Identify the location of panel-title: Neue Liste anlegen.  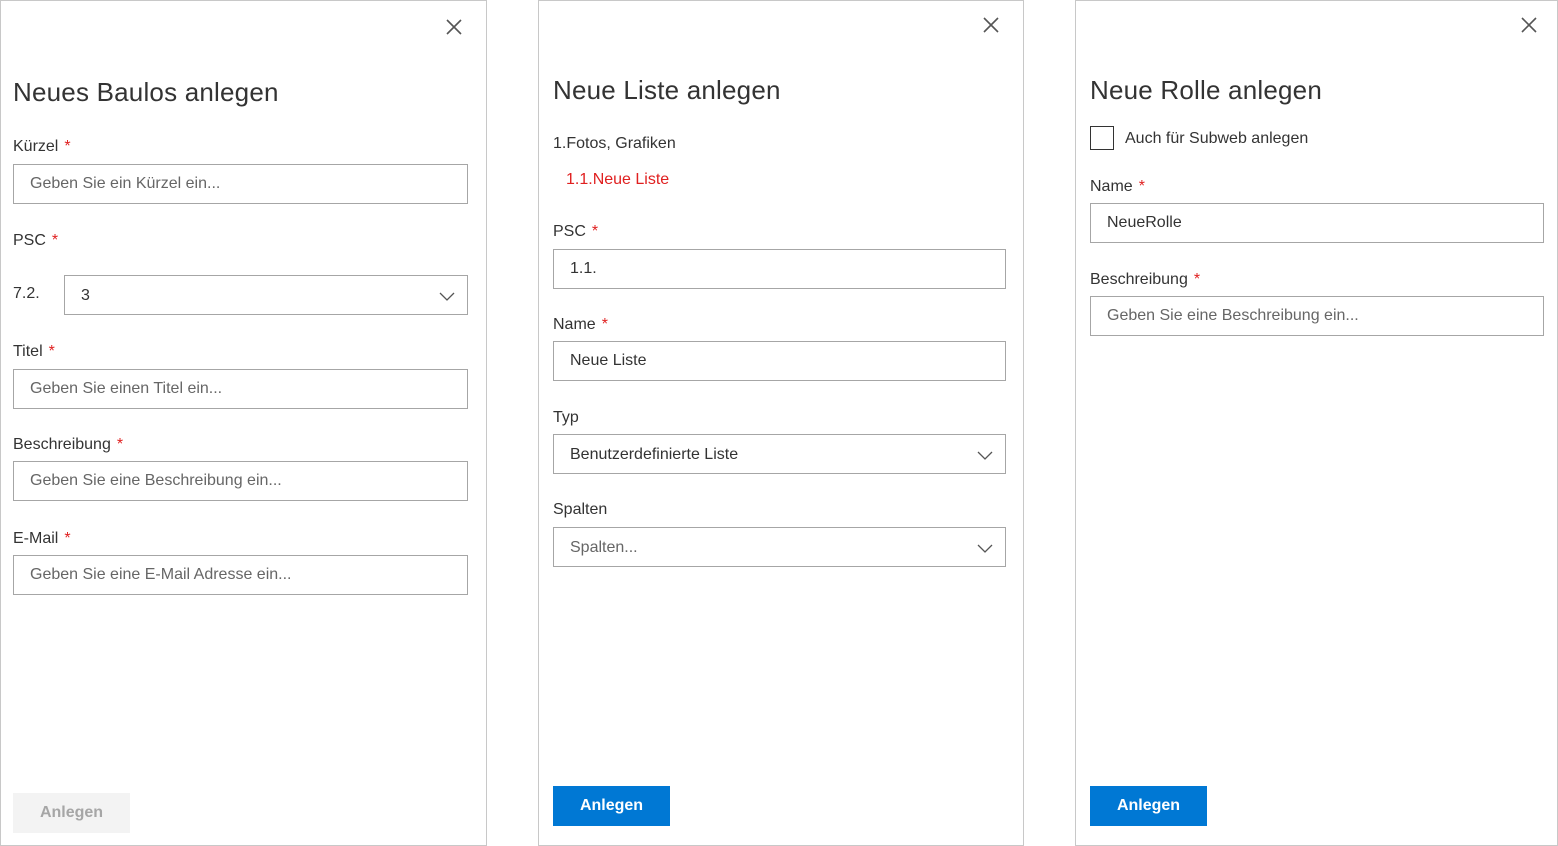
(667, 90).